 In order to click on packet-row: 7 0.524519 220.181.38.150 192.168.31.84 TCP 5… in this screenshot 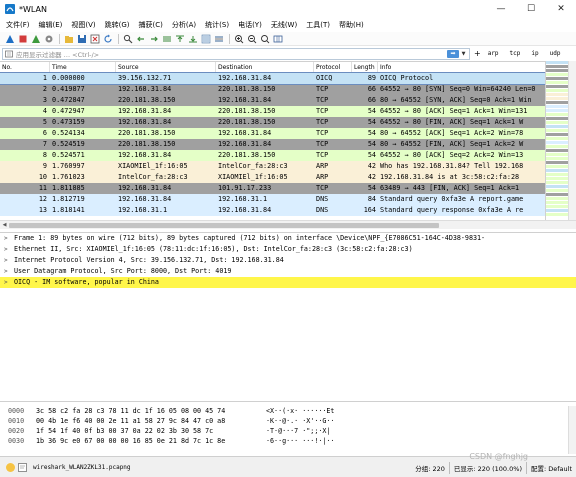, I will do `click(284, 144)`.